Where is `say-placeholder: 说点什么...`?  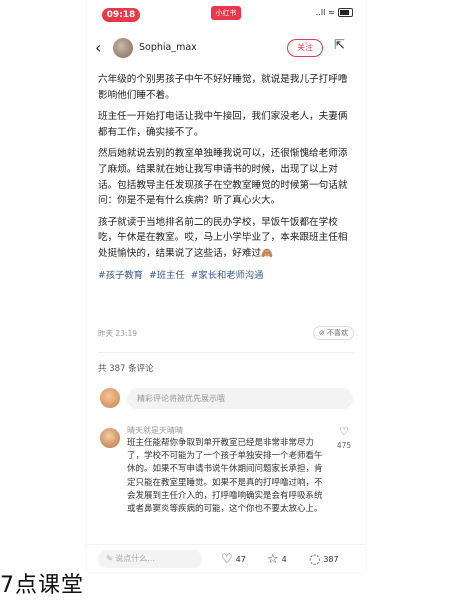 say-placeholder: 说点什么... is located at coordinates (135, 558).